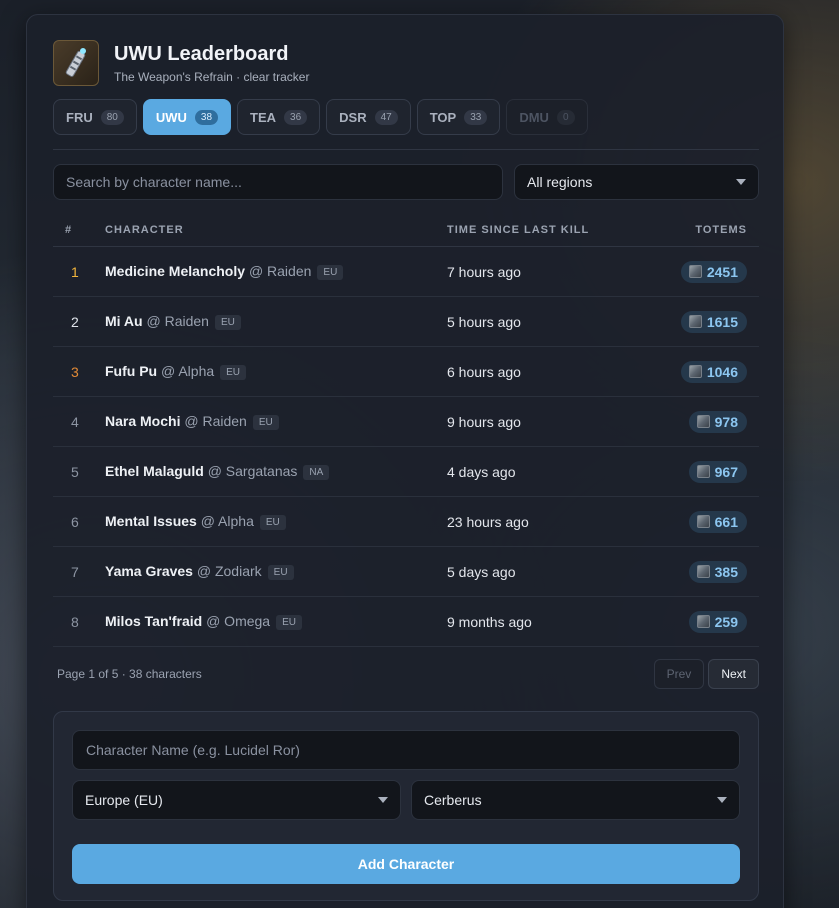  I want to click on last-kill-time: 9 months ago, so click(489, 621).